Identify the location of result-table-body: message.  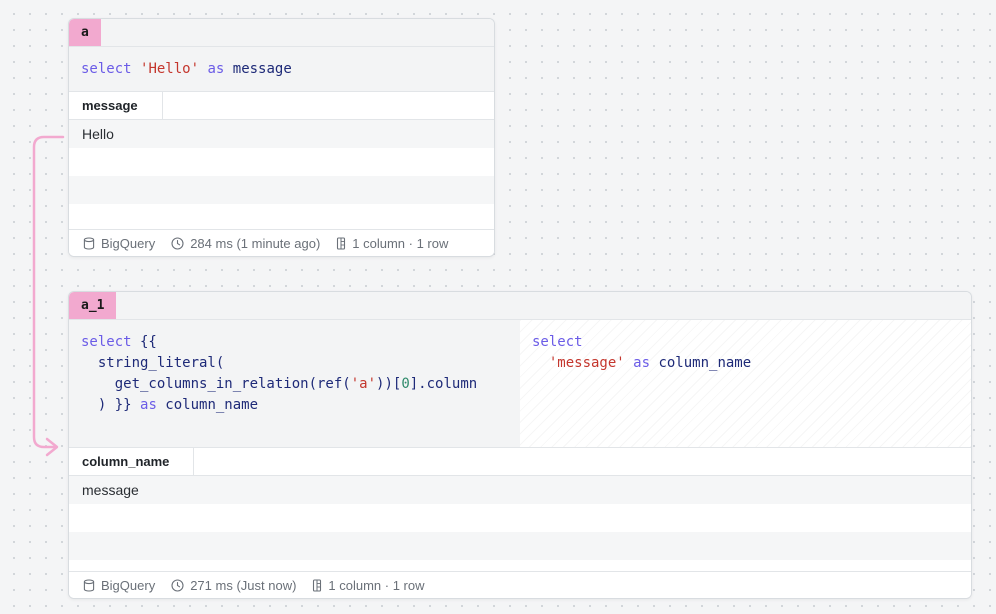
(520, 518).